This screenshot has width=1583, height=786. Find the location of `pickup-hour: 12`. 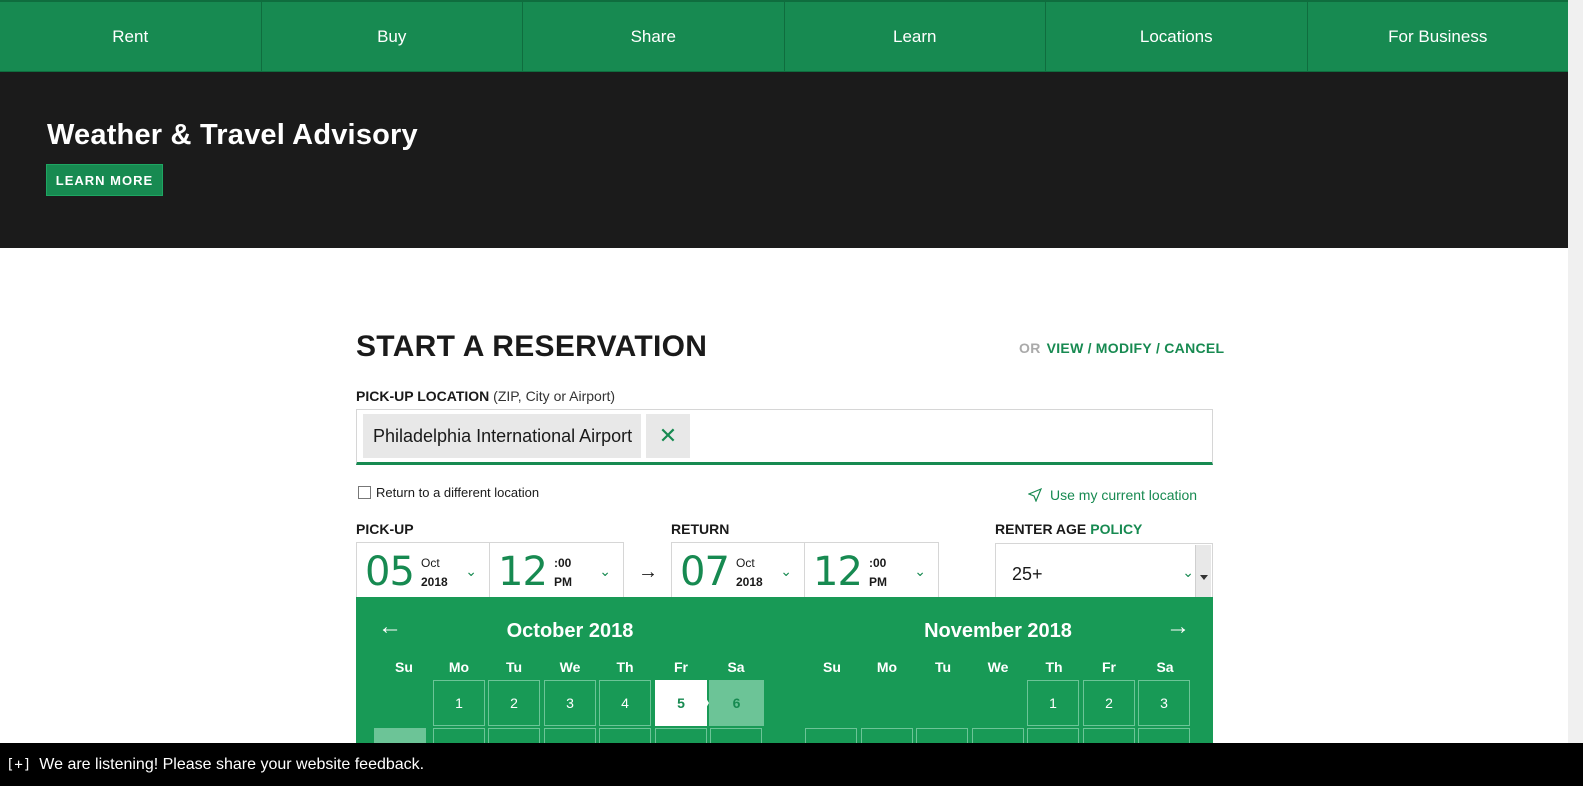

pickup-hour: 12 is located at coordinates (523, 572).